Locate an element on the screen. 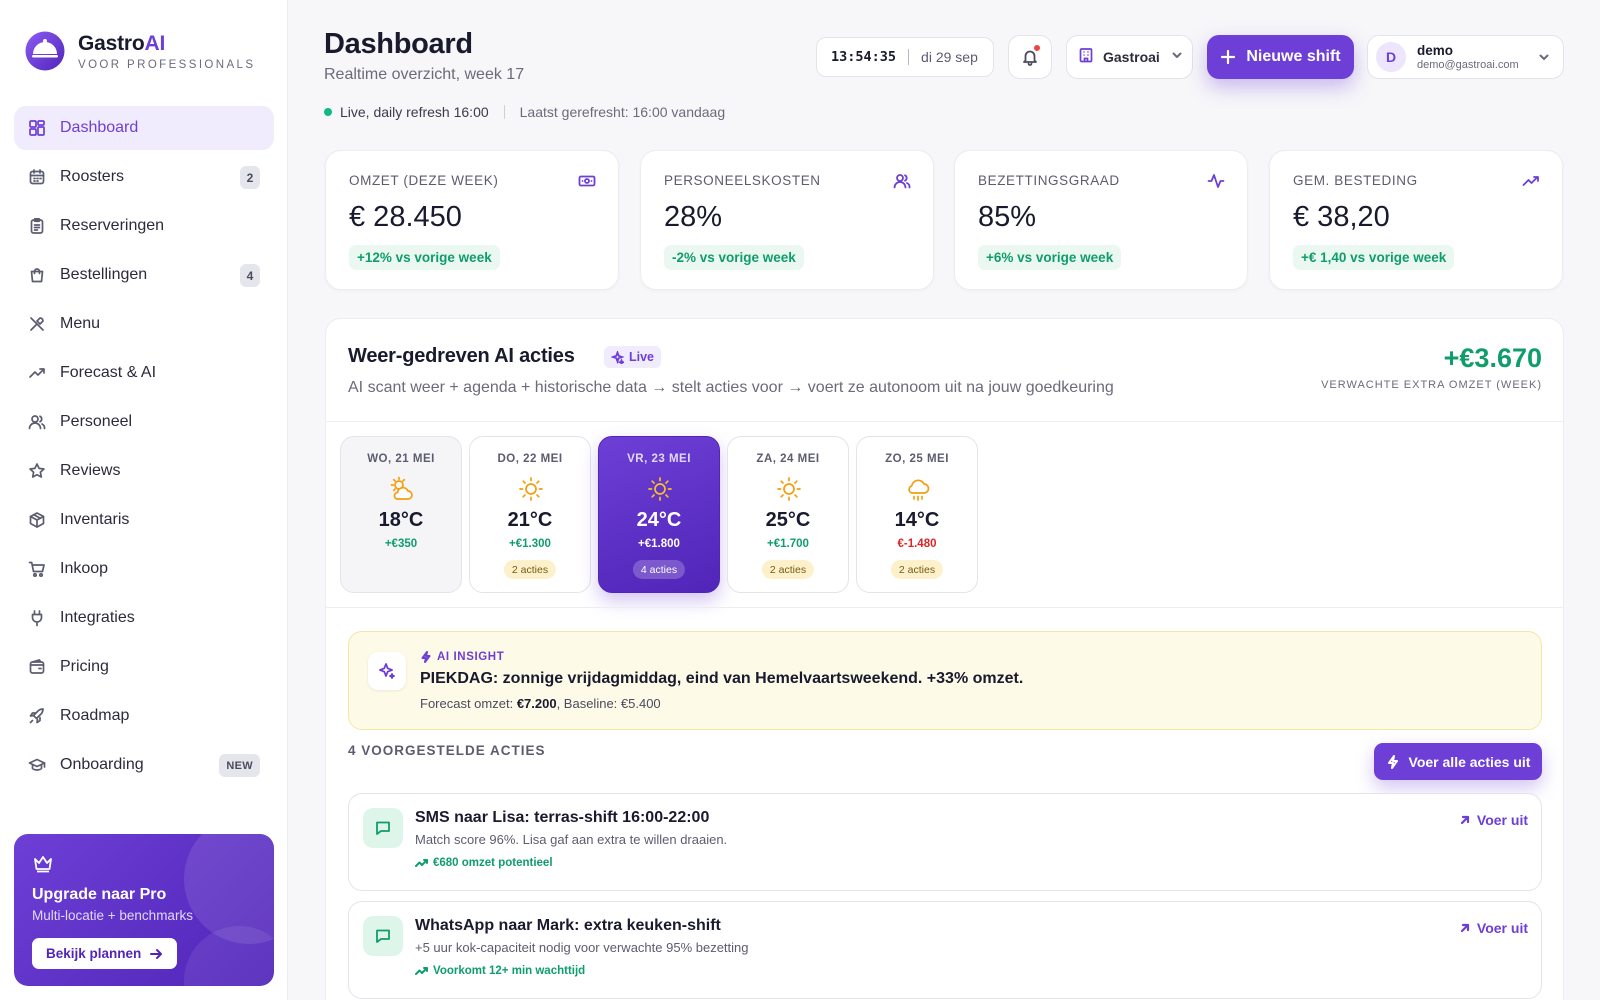 The image size is (1600, 1000). sun-icon is located at coordinates (660, 489).